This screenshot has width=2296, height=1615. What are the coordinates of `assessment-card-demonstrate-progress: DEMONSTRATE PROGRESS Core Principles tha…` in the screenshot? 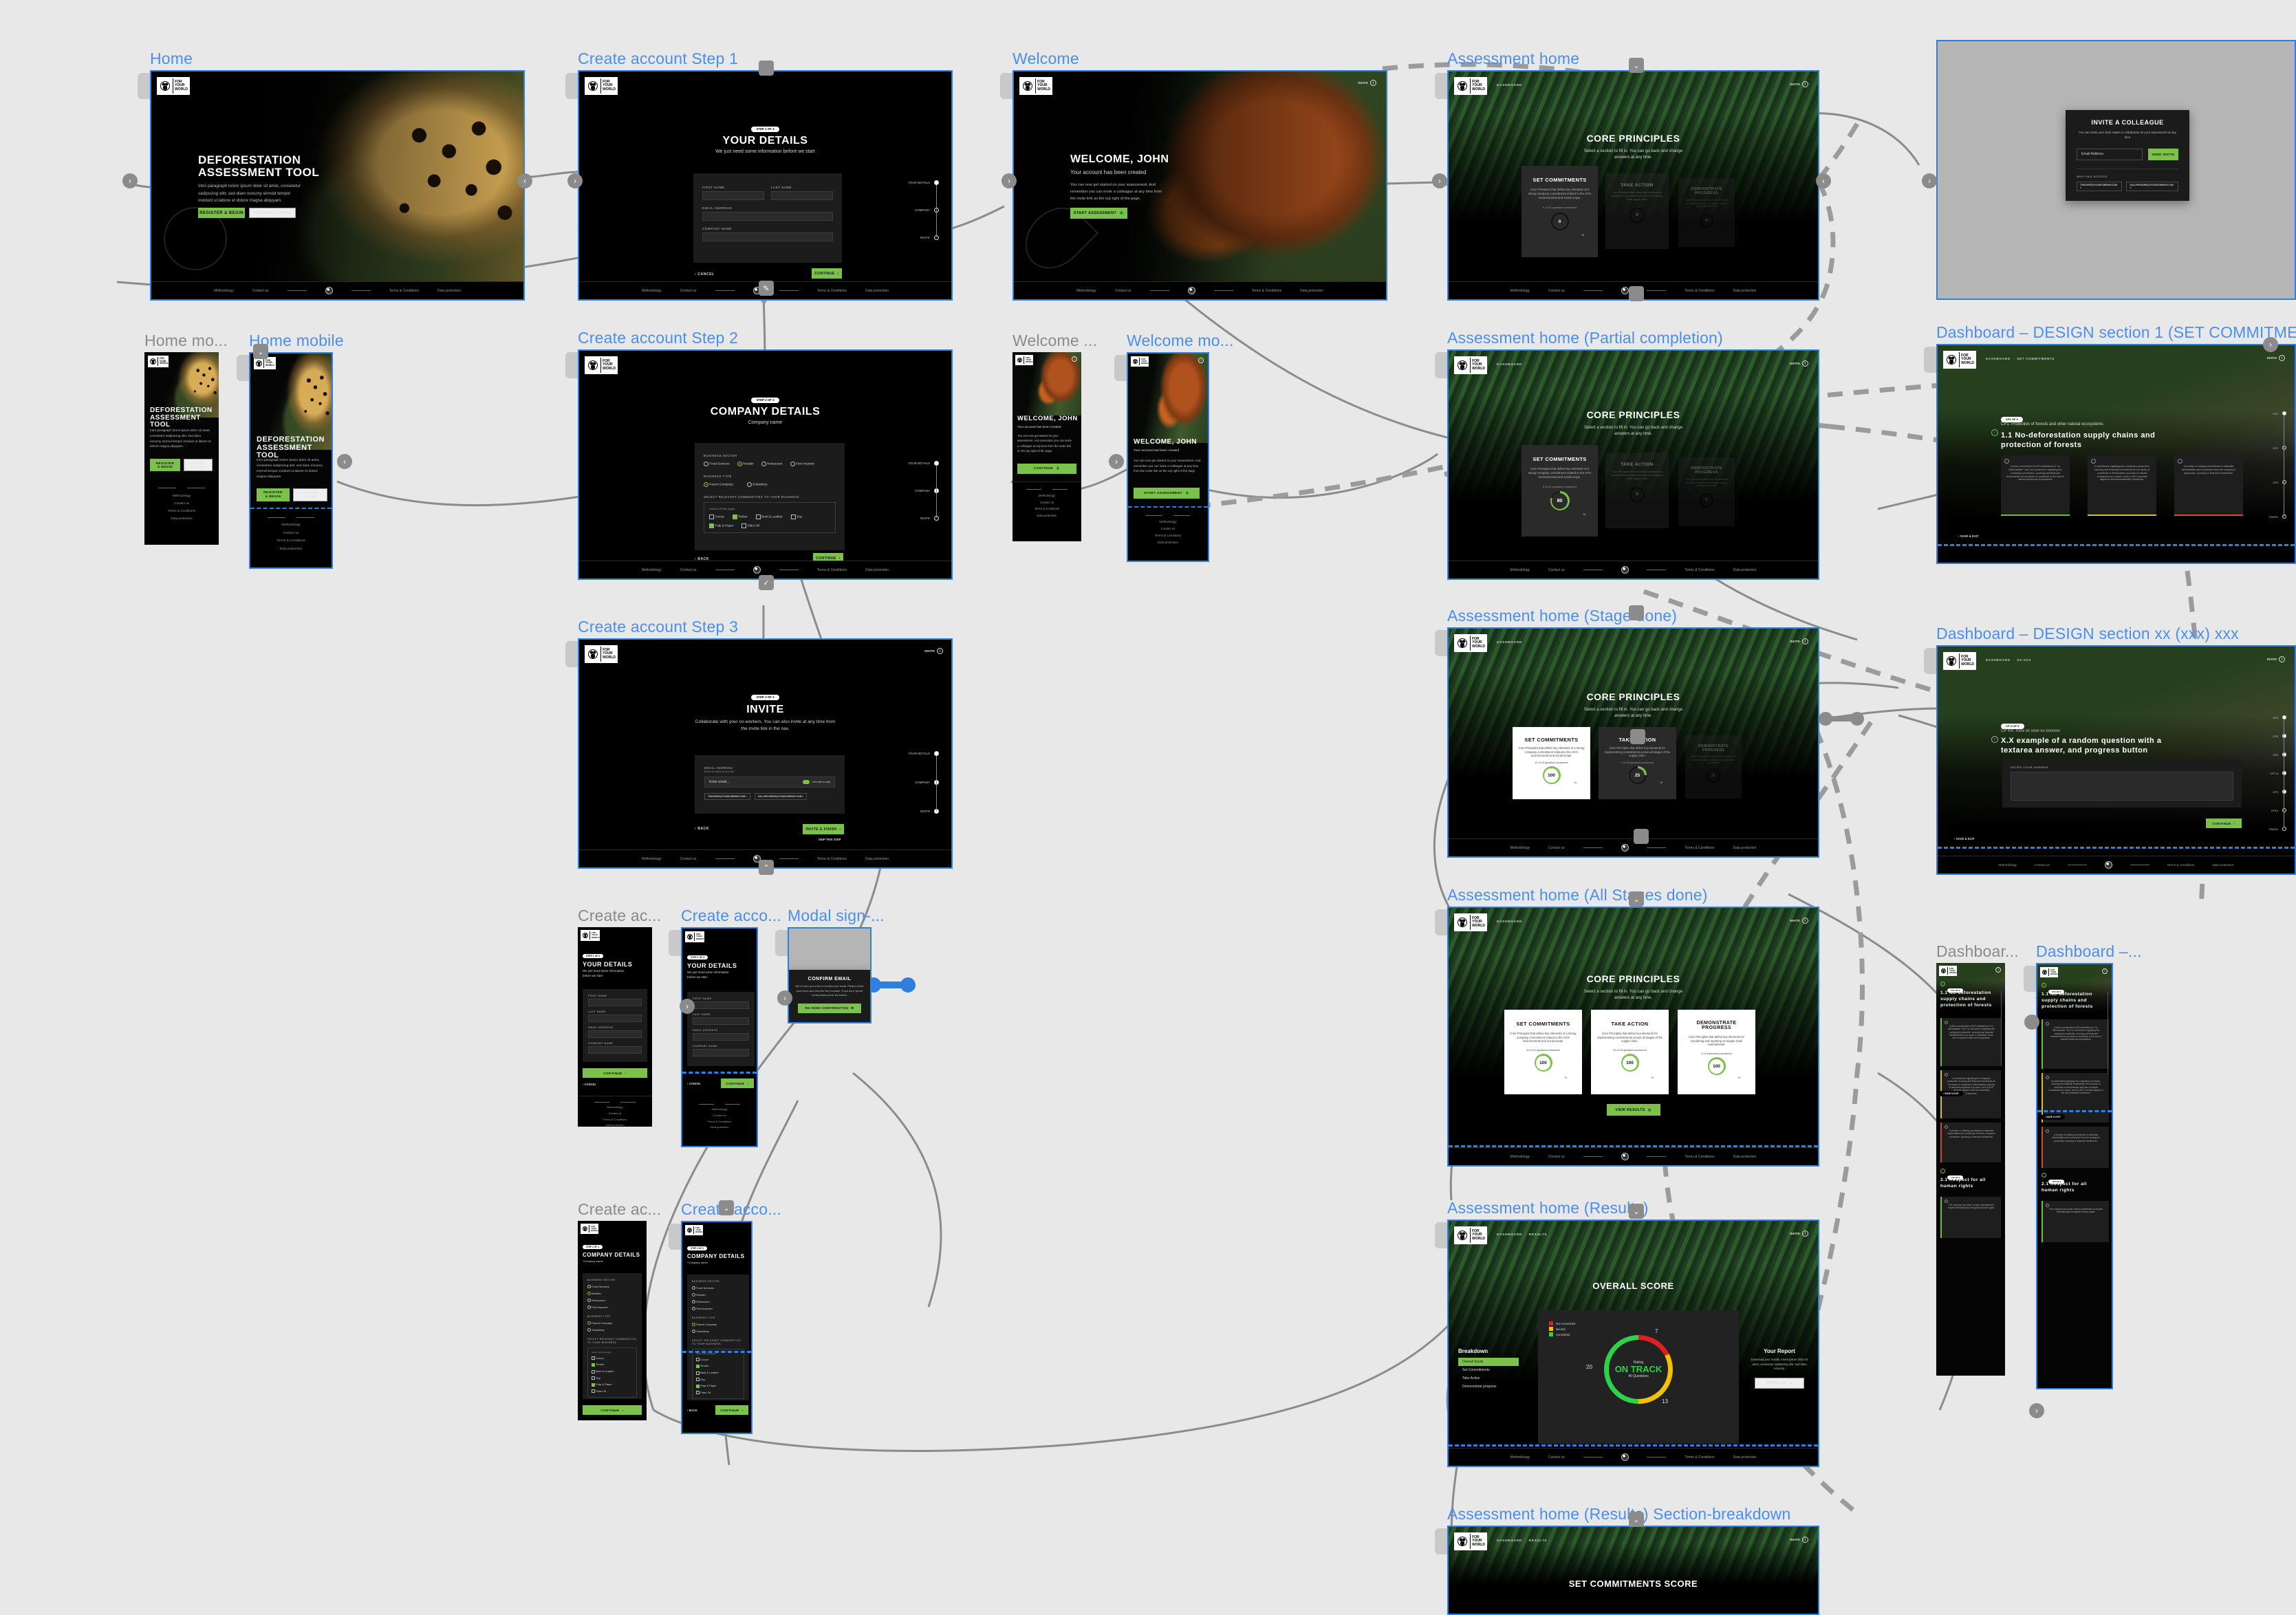 It's located at (1707, 491).